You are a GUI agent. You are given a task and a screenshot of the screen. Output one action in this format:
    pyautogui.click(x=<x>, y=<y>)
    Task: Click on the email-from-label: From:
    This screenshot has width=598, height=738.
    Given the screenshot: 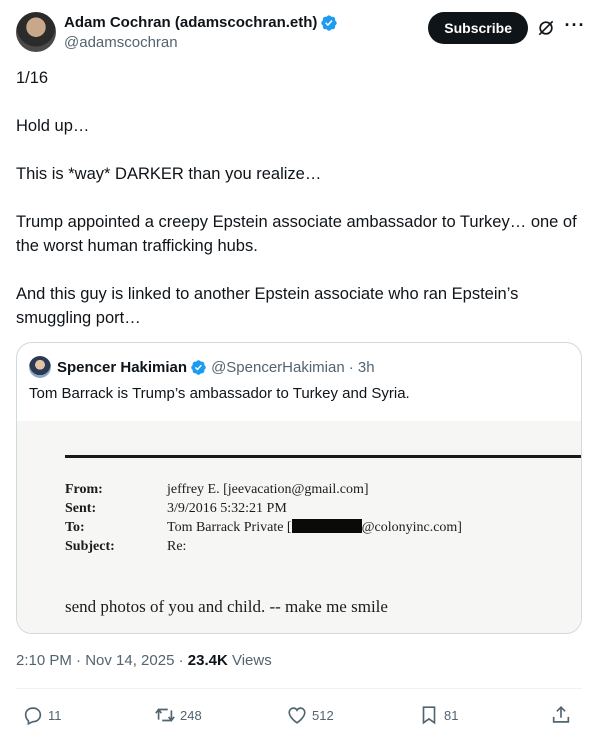 What is the action you would take?
    pyautogui.click(x=84, y=489)
    